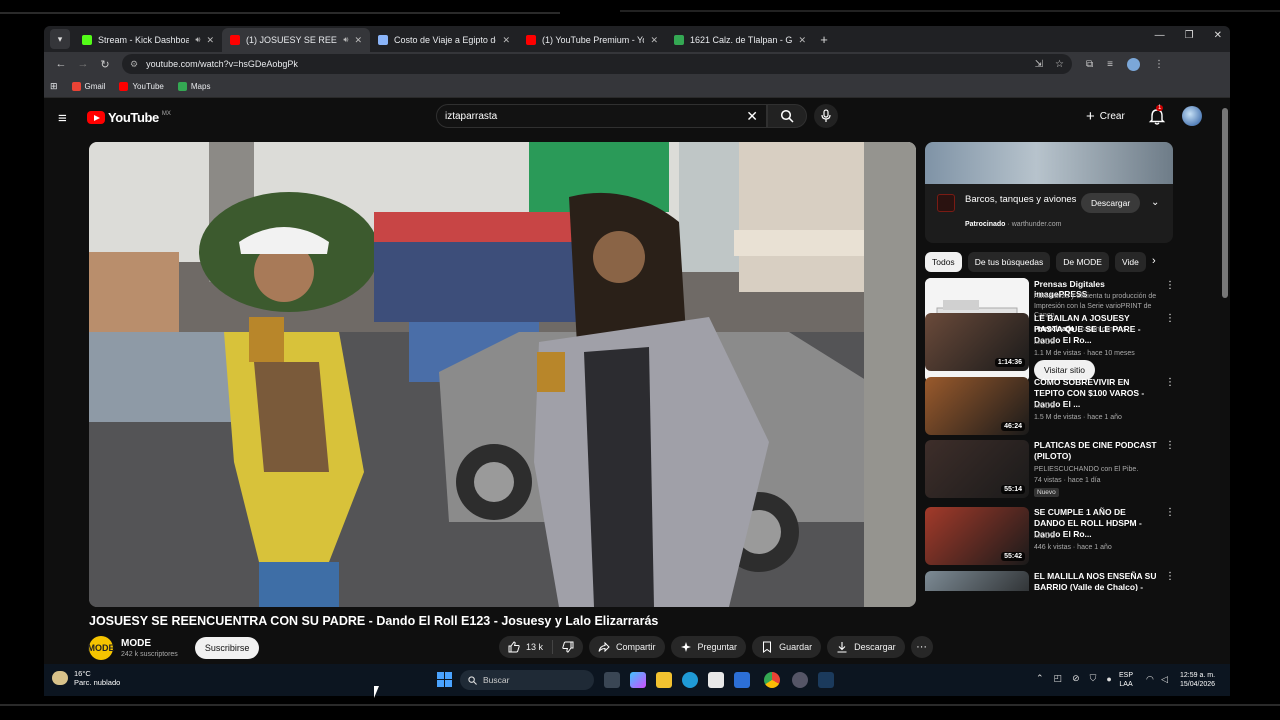 The height and width of the screenshot is (720, 1280). Describe the element at coordinates (787, 647) in the screenshot. I see `save-button: Guardar` at that location.